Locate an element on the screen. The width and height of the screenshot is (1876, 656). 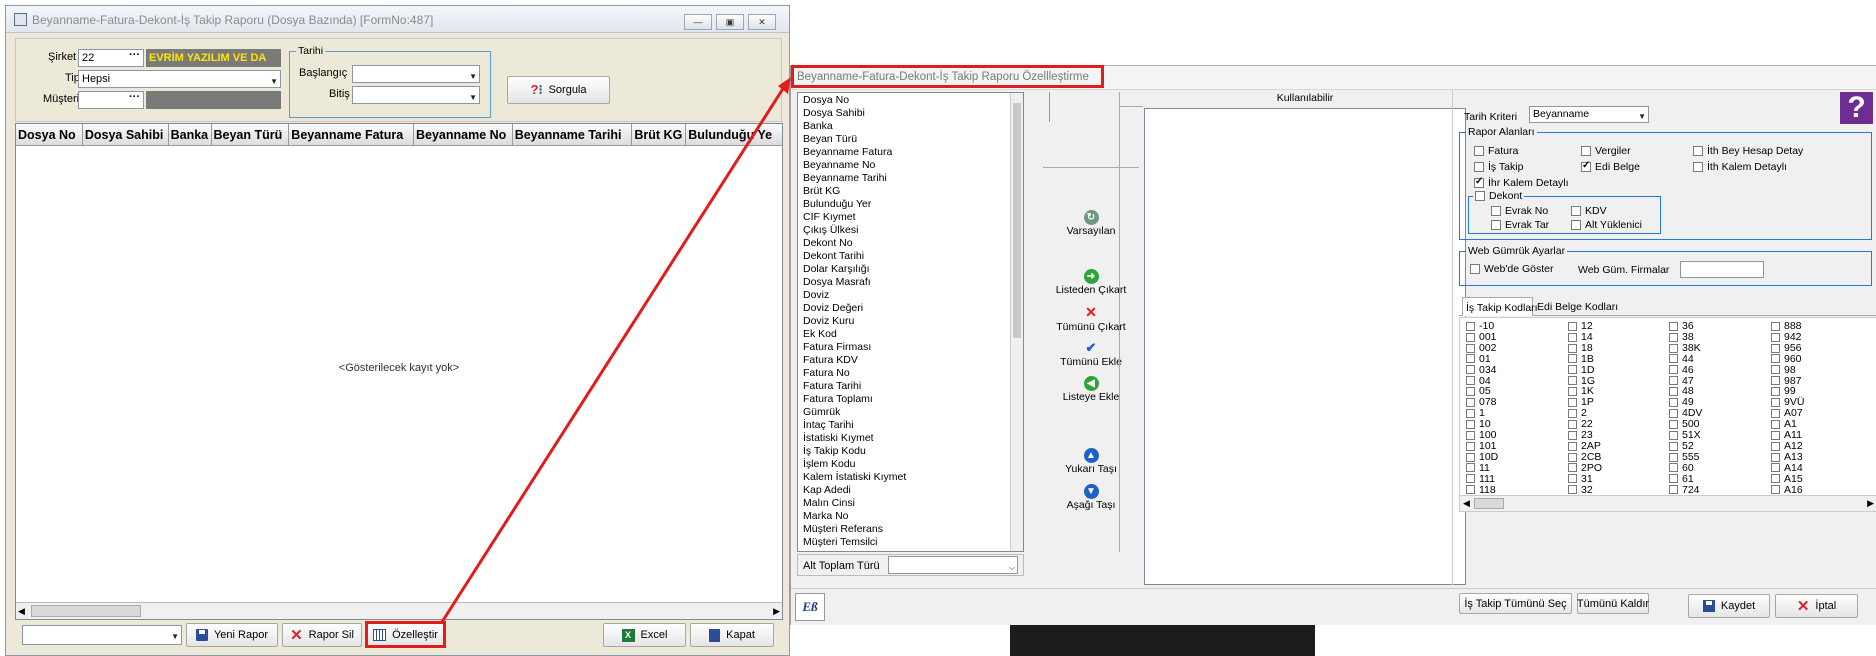
close-button: ✕ is located at coordinates (762, 22).